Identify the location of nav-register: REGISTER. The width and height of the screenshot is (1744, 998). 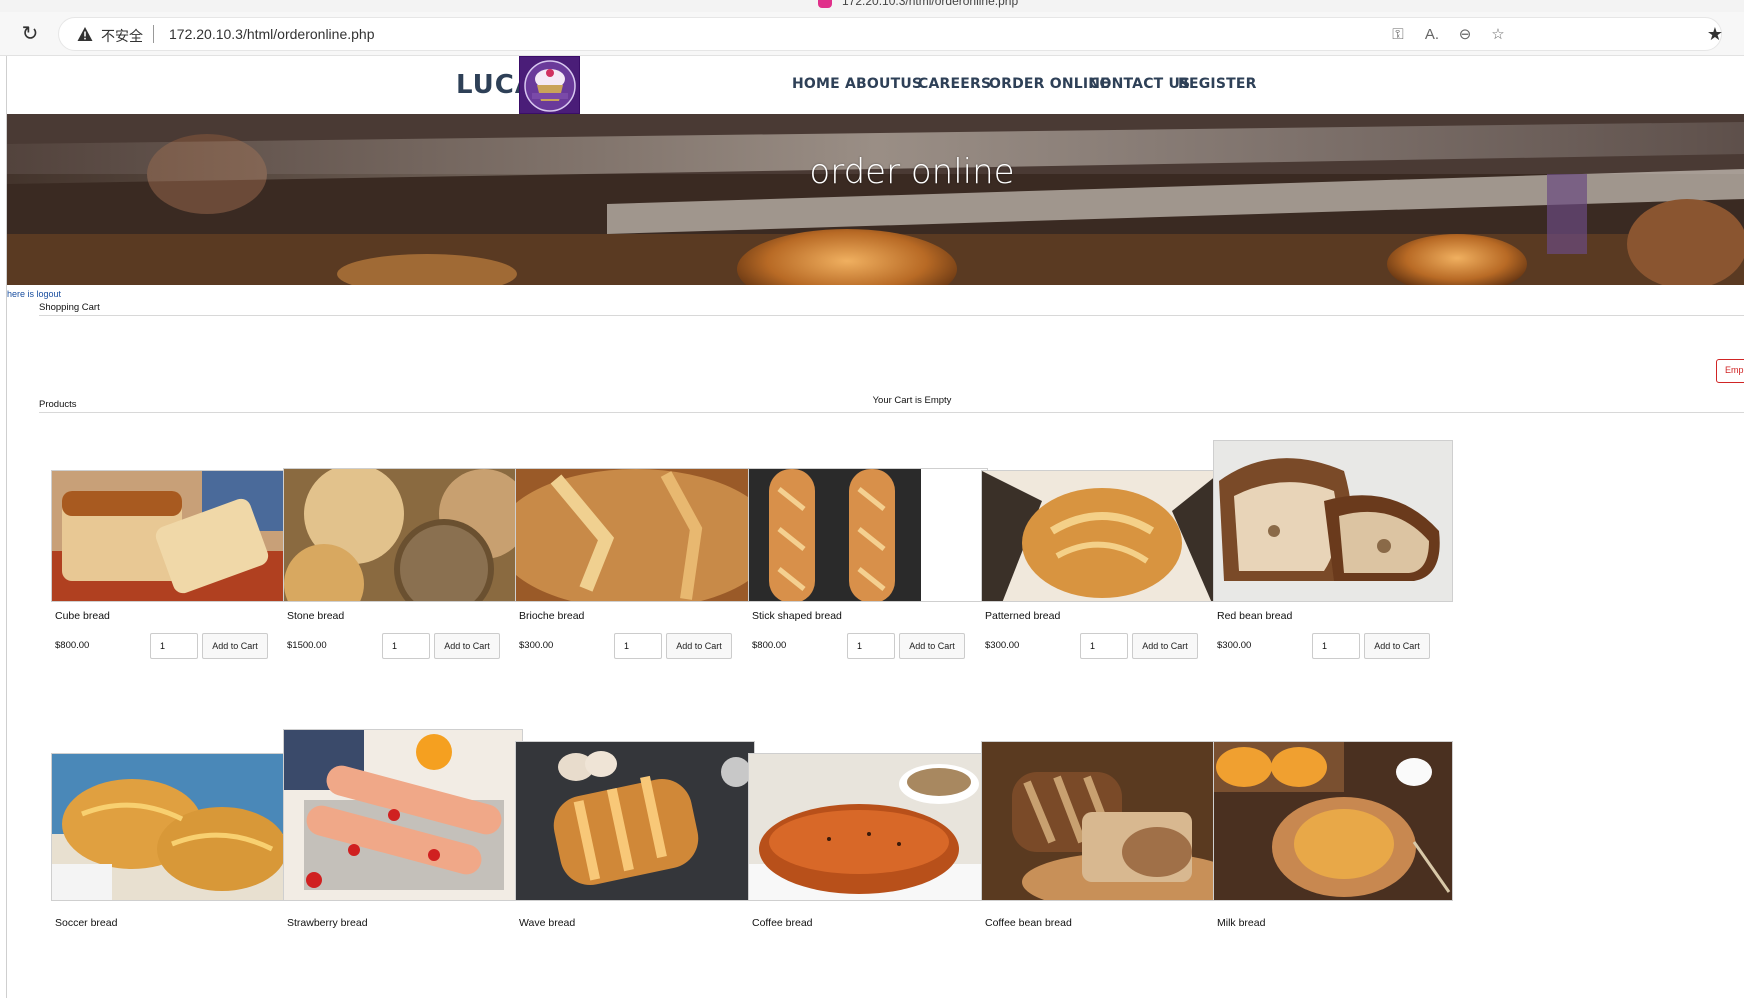
(1217, 84).